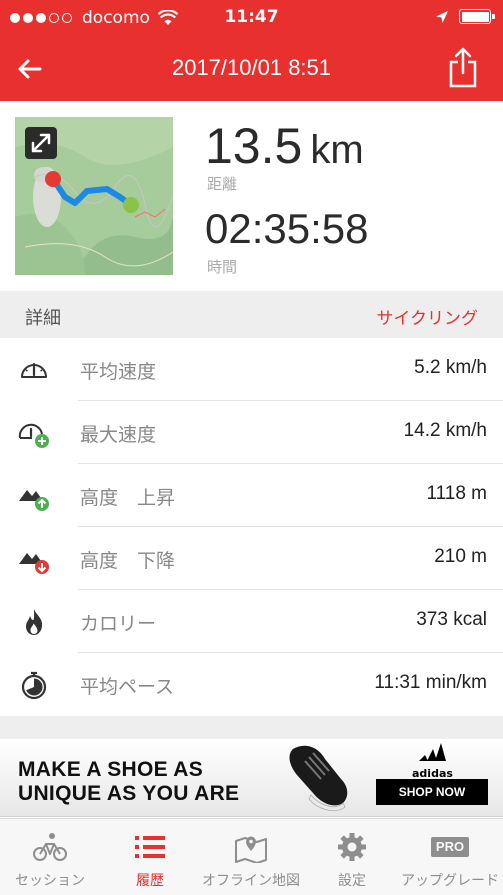 This screenshot has height=895, width=503. What do you see at coordinates (352, 881) in the screenshot?
I see `tab-label: 設定` at bounding box center [352, 881].